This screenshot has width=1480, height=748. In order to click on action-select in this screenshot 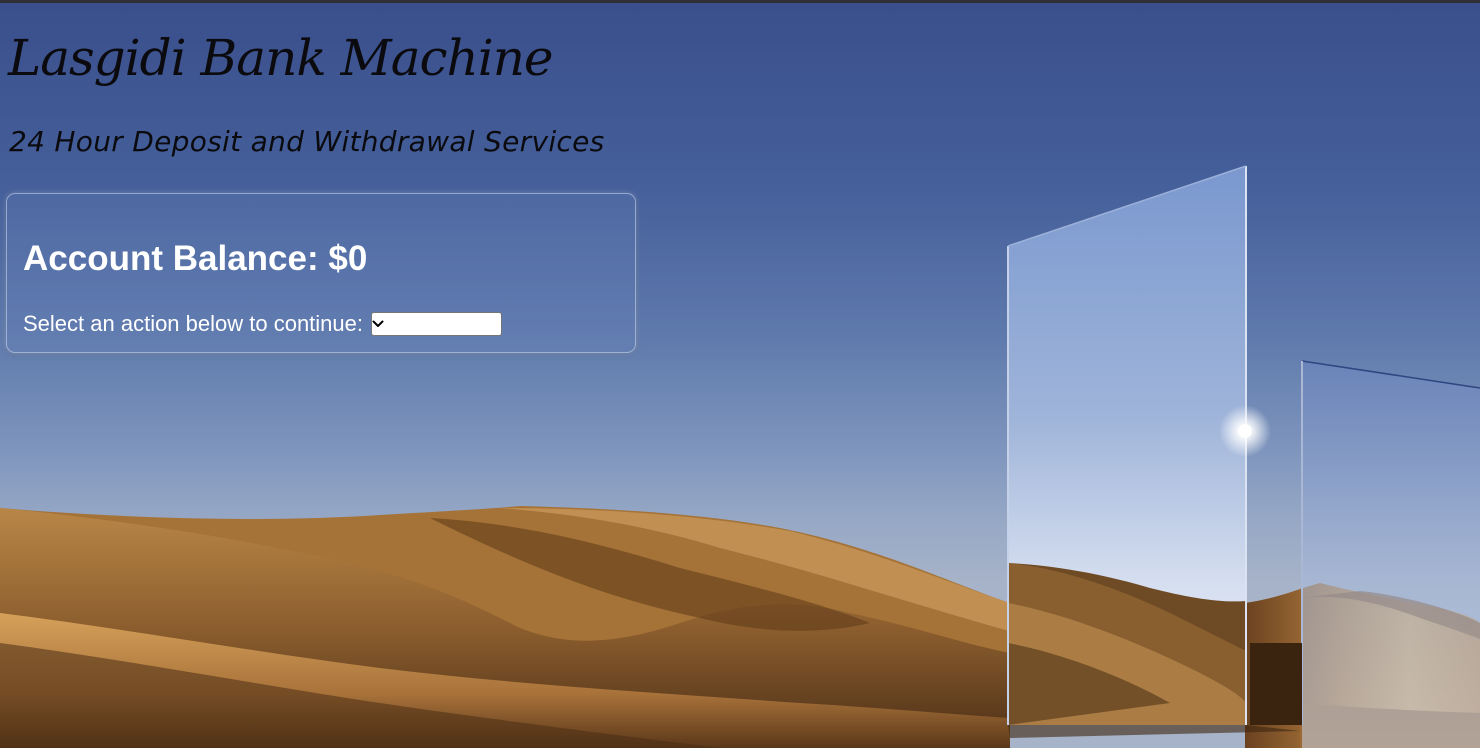, I will do `click(437, 324)`.